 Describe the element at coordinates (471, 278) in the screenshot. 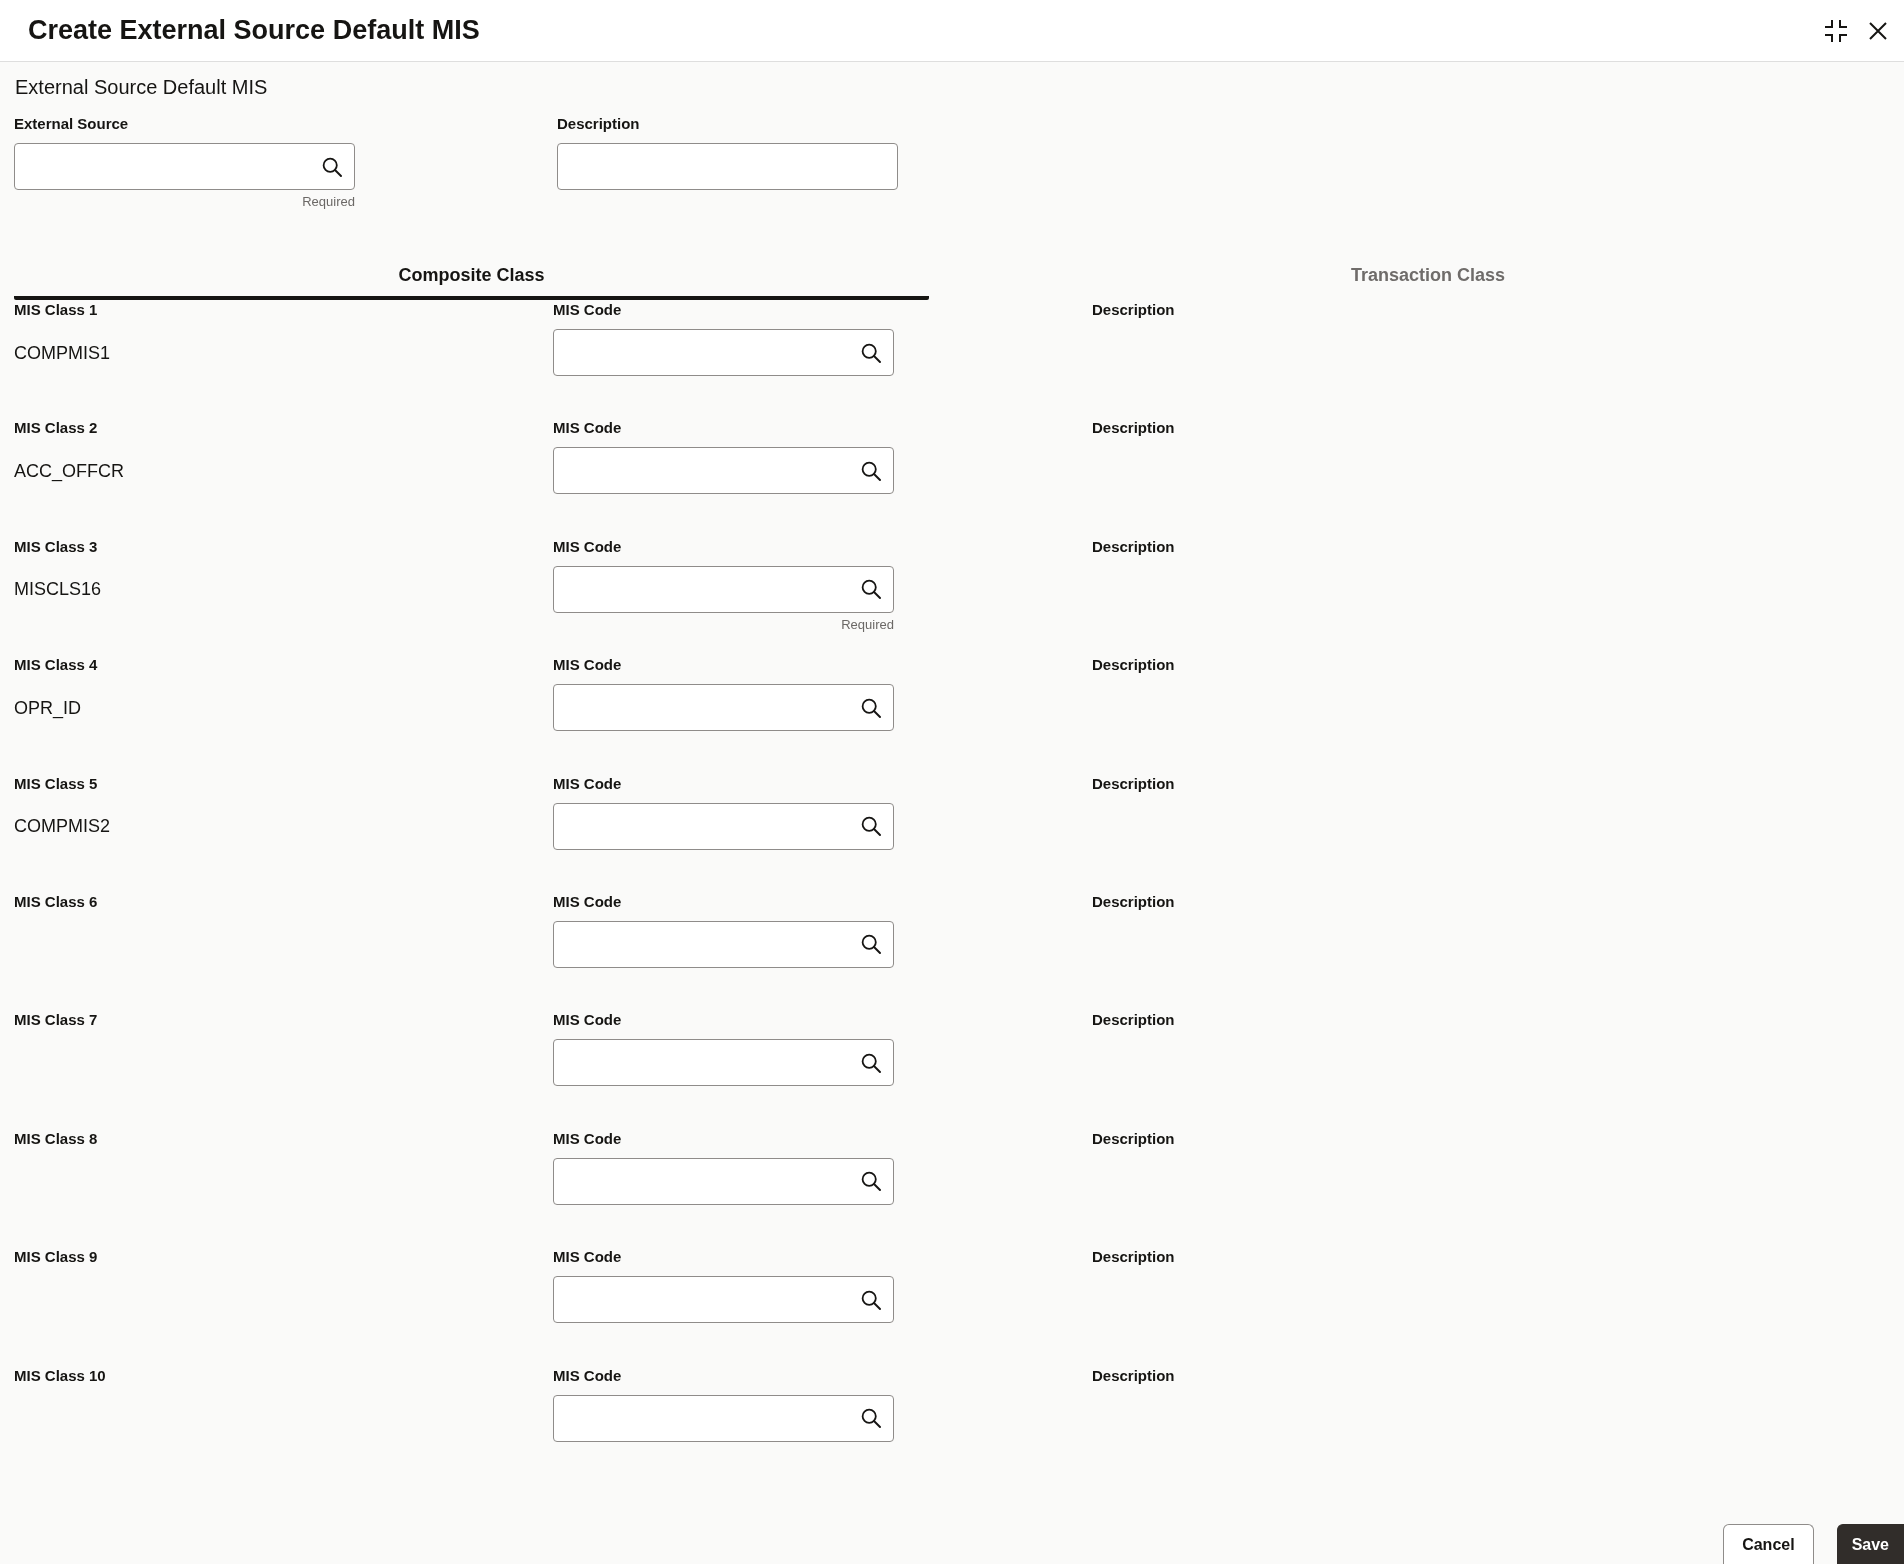

I see `tab: Composite Class` at that location.